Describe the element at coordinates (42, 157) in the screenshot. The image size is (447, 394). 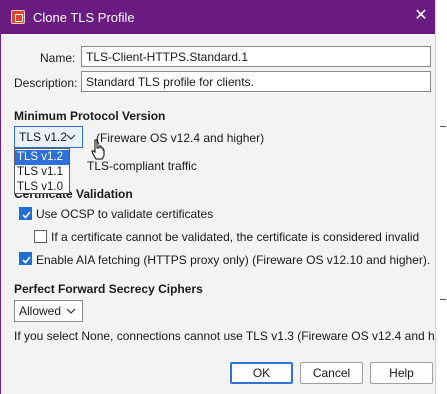
I see `dropdown-option-tls-v1-2: TLS v1.2` at that location.